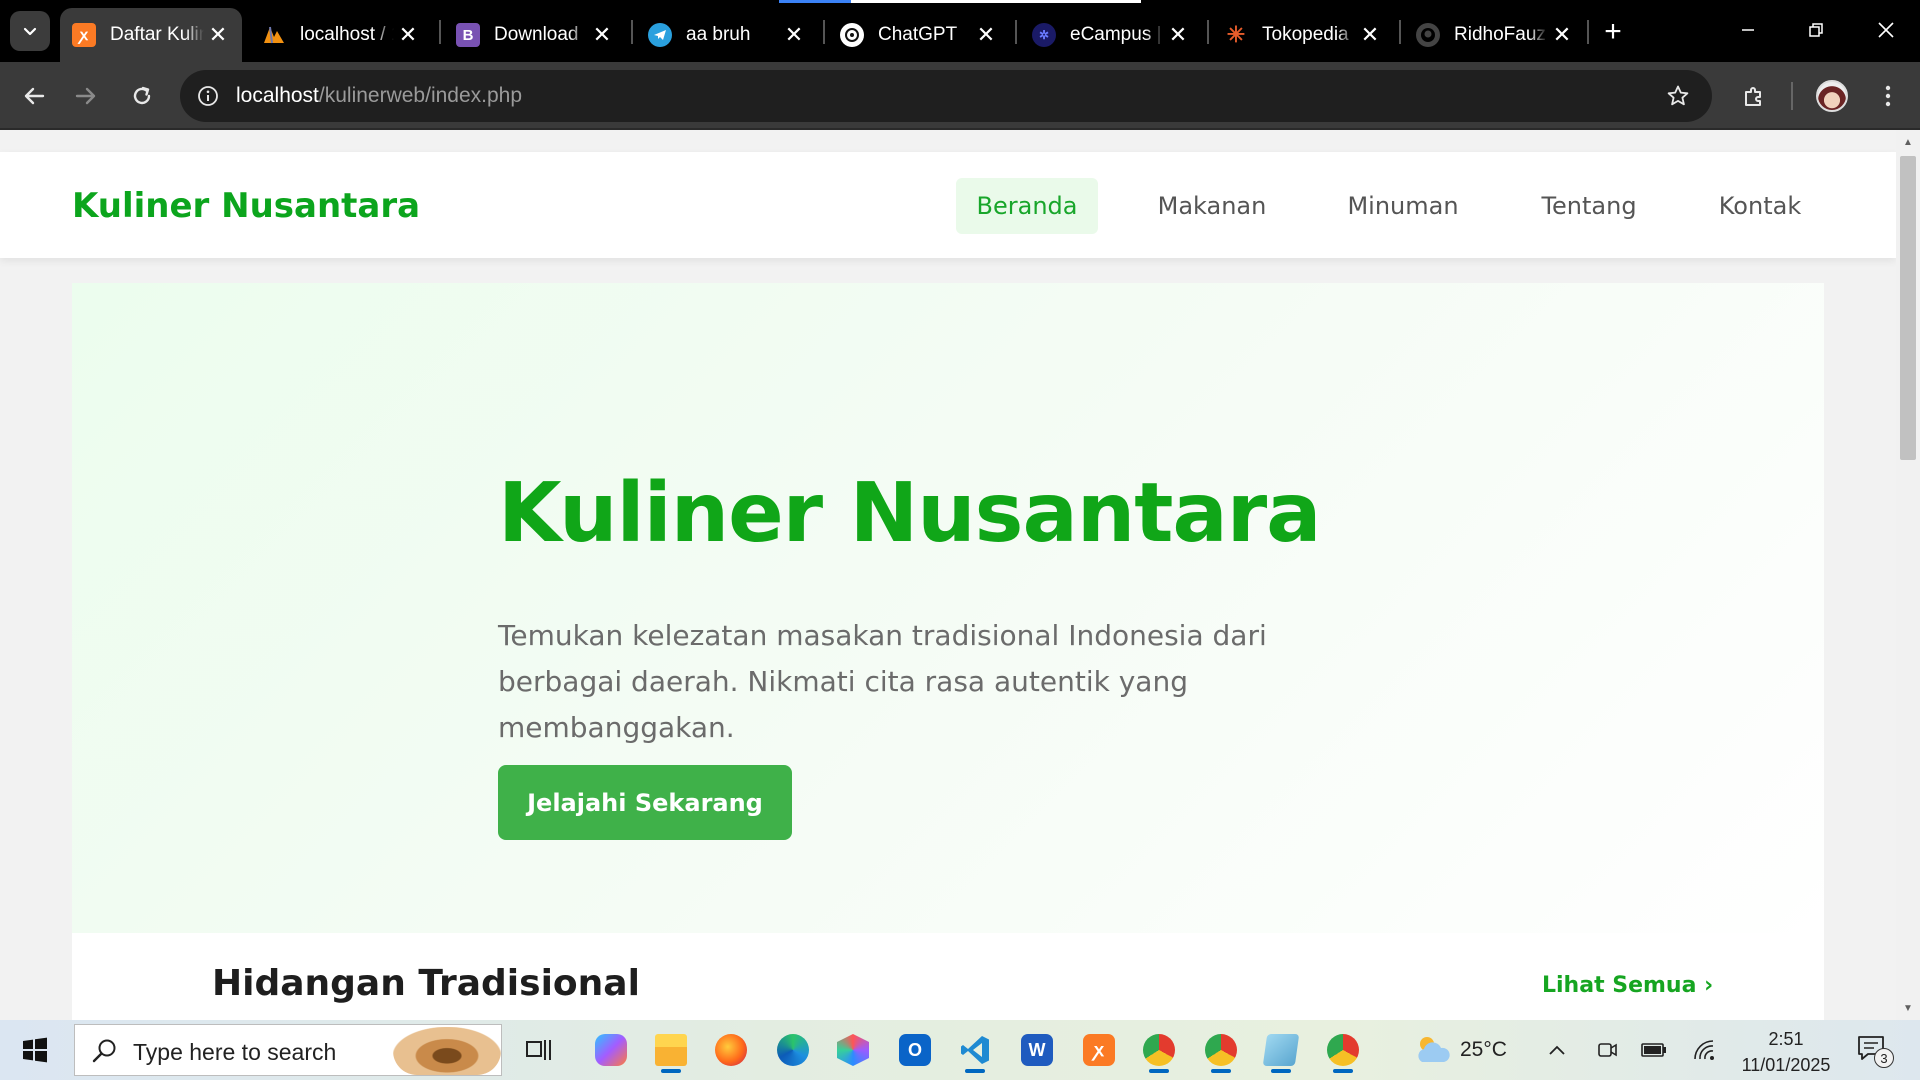 Image resolution: width=1920 pixels, height=1080 pixels. I want to click on restore-button, so click(1816, 30).